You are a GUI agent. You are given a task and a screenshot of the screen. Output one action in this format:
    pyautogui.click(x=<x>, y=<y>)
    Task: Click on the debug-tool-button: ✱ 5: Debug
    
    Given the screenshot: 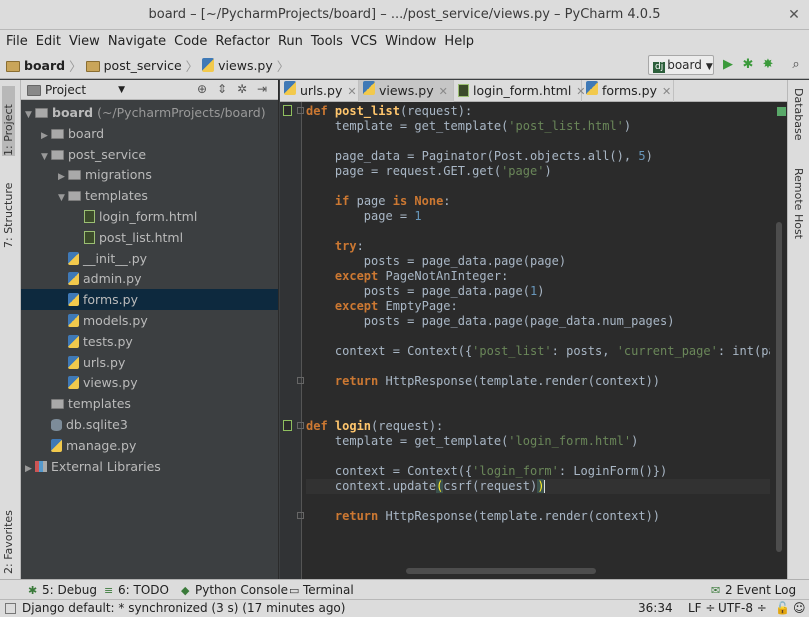 What is the action you would take?
    pyautogui.click(x=62, y=590)
    